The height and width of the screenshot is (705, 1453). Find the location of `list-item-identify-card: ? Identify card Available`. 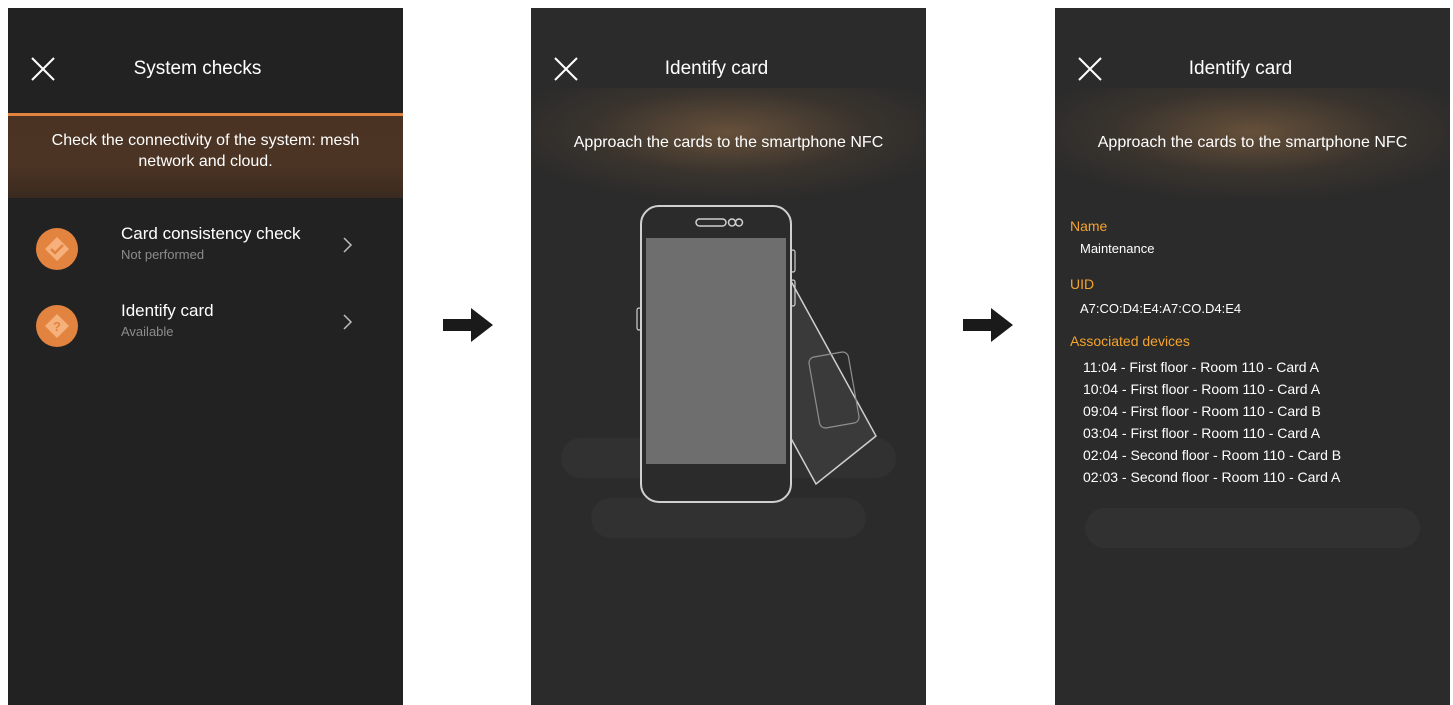

list-item-identify-card: ? Identify card Available is located at coordinates (205, 331).